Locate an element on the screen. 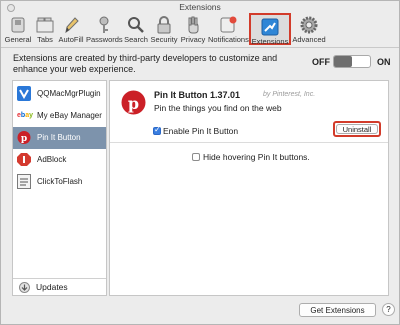  hand-icon is located at coordinates (193, 25).